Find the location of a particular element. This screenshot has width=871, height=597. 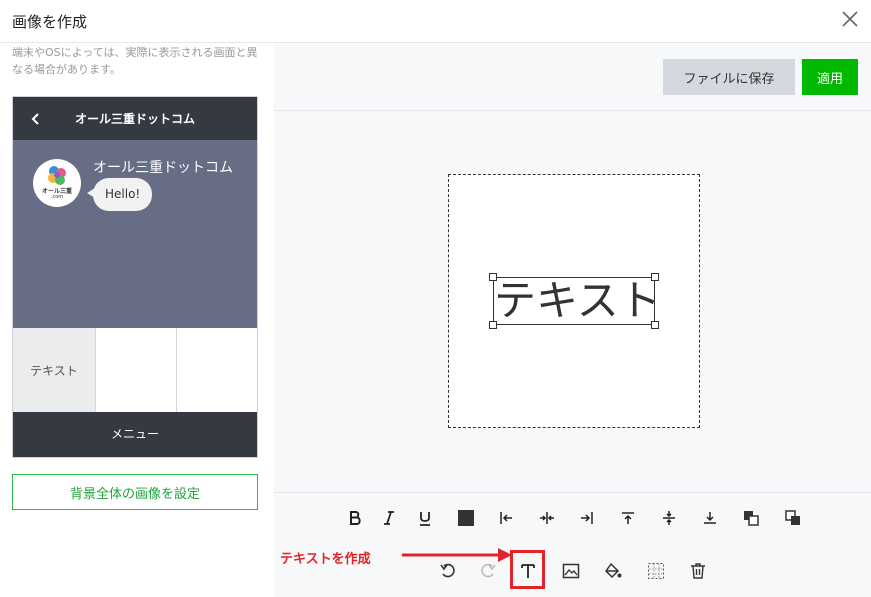

align-right-icon is located at coordinates (587, 518).